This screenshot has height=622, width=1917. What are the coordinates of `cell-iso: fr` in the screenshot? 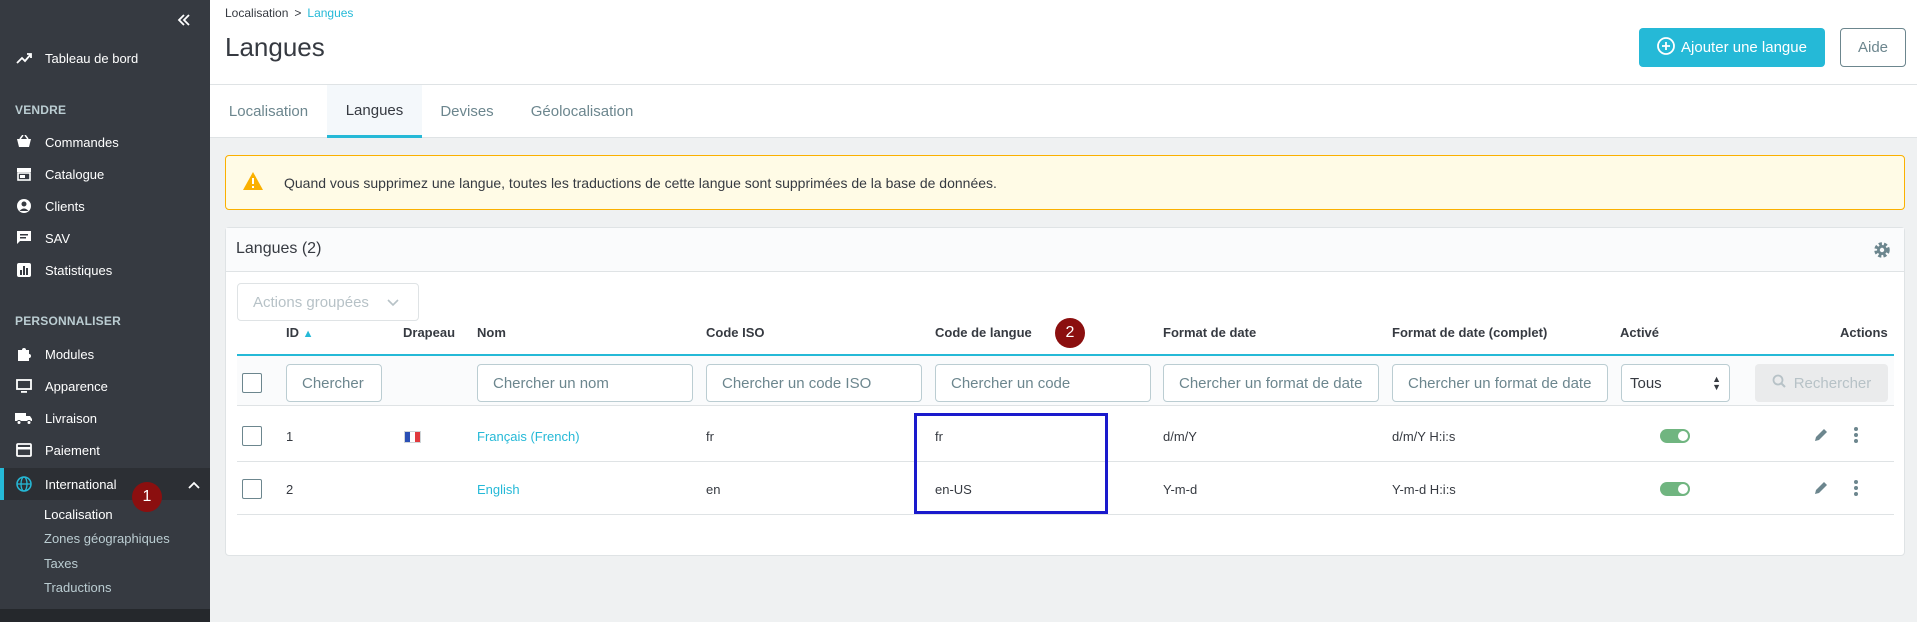 It's located at (710, 436).